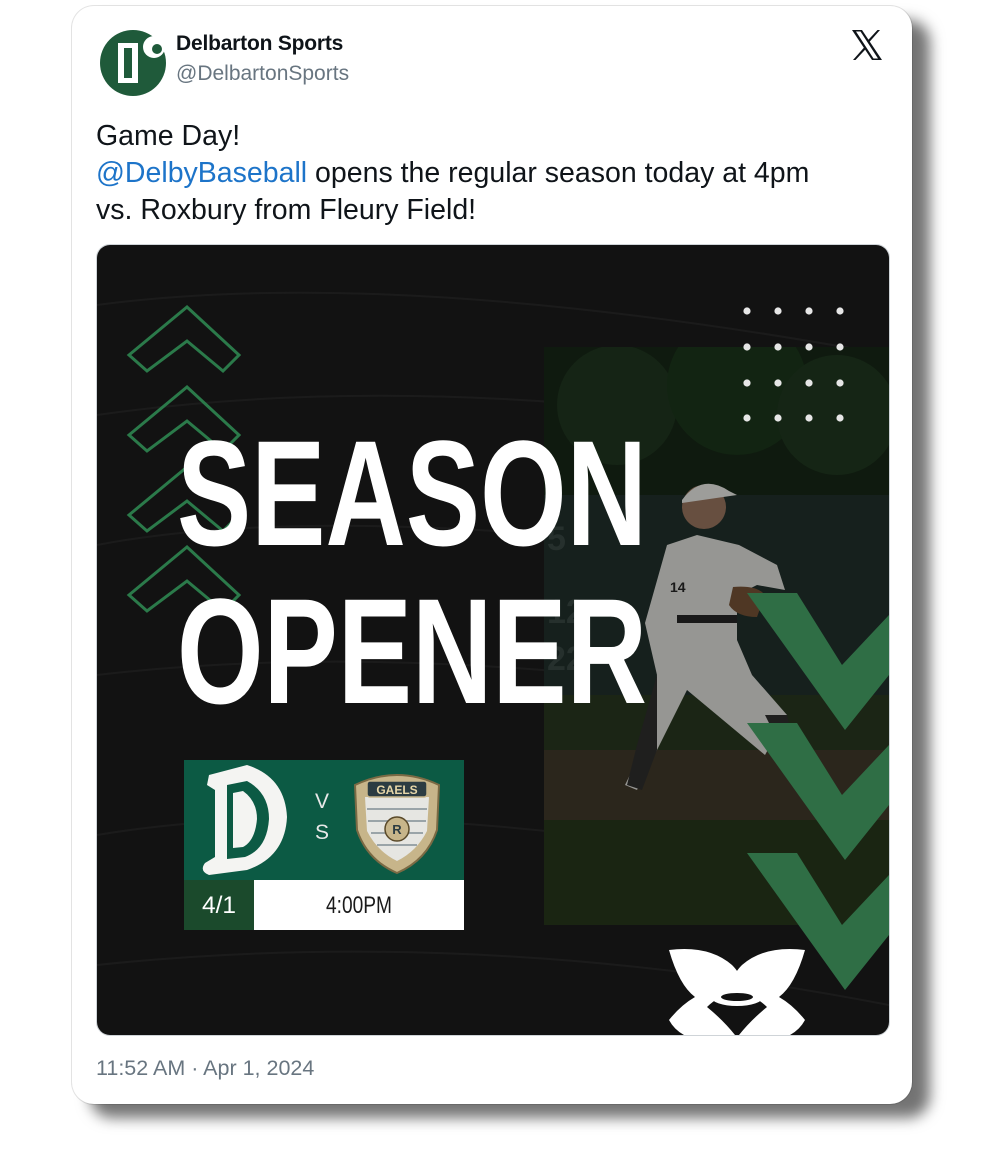  I want to click on delbarton-avatar, so click(133, 63).